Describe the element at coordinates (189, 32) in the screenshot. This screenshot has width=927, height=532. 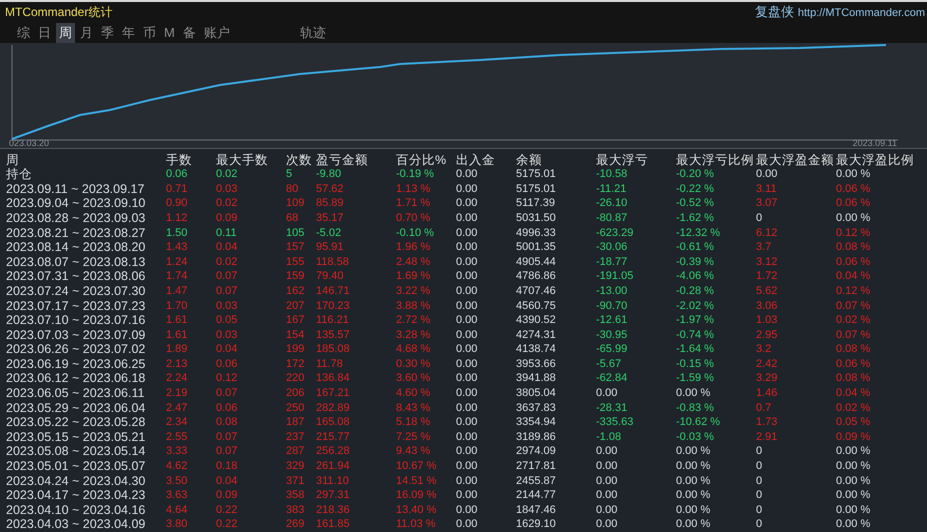
I see `tab: 备` at that location.